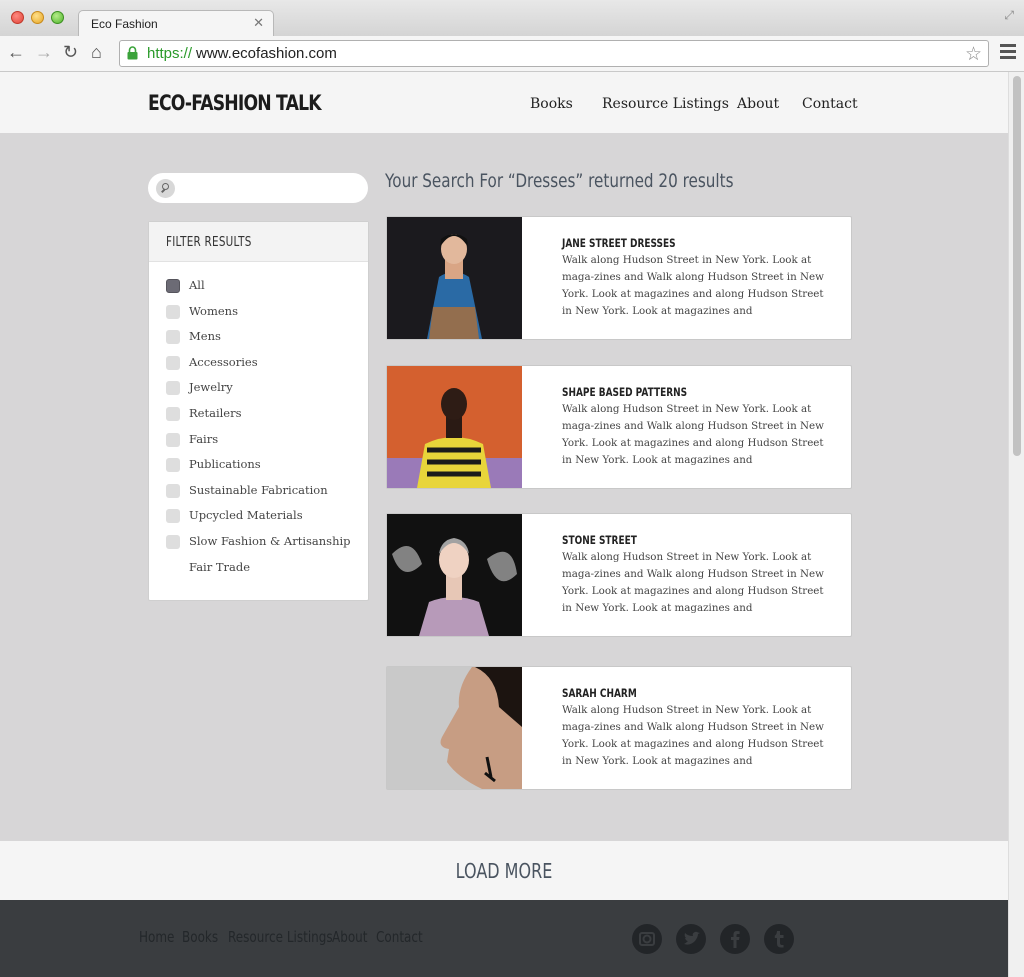 Image resolution: width=1024 pixels, height=977 pixels. Describe the element at coordinates (554, 53) in the screenshot. I see `address-bar: https:// www.ecofashion.com ☆` at that location.